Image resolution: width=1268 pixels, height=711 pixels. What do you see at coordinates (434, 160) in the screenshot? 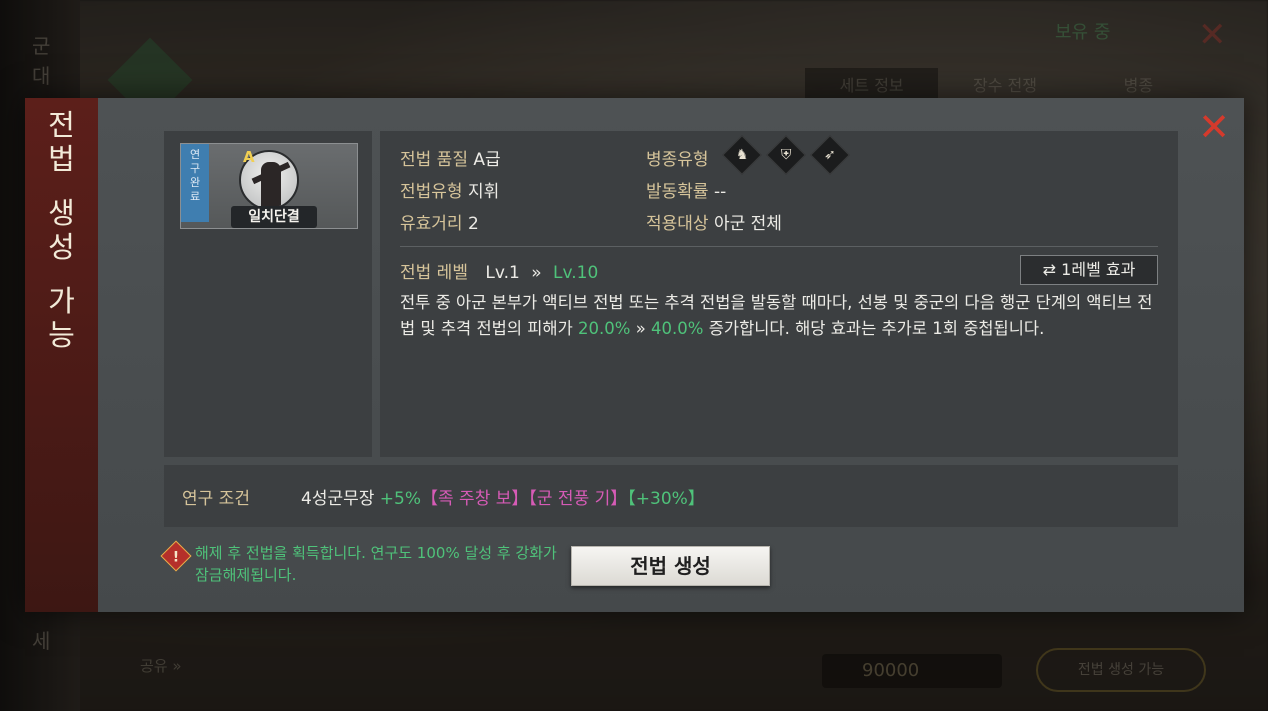
I see `quality-label: 전법 품질` at bounding box center [434, 160].